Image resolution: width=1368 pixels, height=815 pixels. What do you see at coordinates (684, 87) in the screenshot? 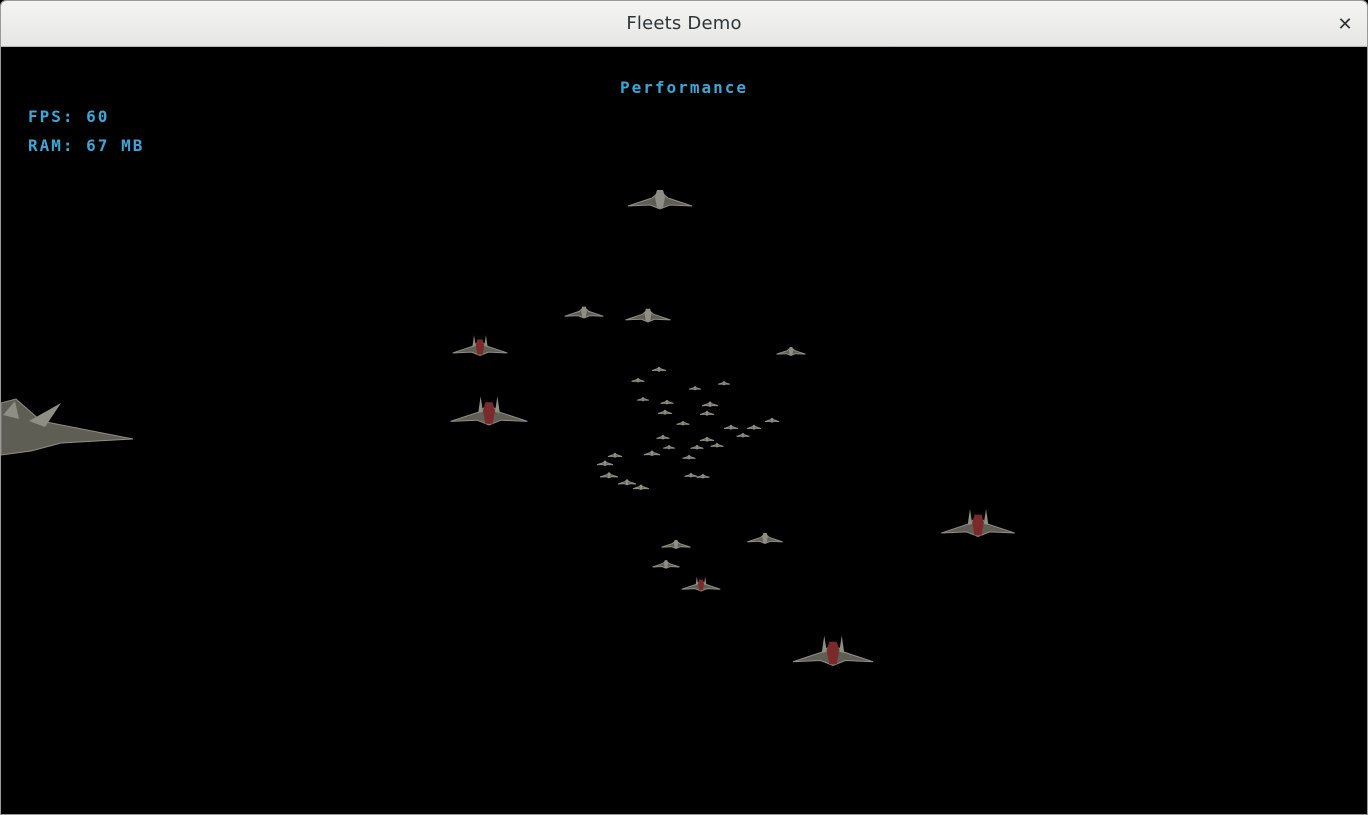
I see `hud-performance-title: Performance` at bounding box center [684, 87].